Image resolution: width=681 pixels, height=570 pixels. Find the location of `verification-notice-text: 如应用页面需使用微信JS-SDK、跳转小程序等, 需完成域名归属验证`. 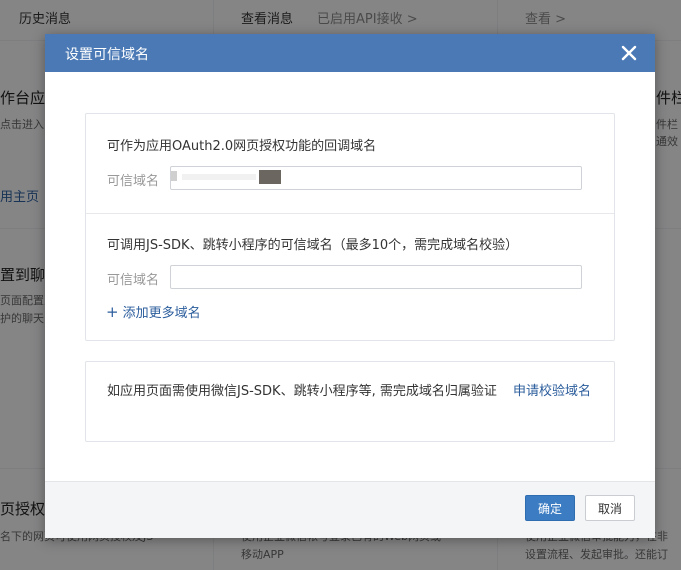

verification-notice-text: 如应用页面需使用微信JS-SDK、跳转小程序等, 需完成域名归属验证 is located at coordinates (302, 391).